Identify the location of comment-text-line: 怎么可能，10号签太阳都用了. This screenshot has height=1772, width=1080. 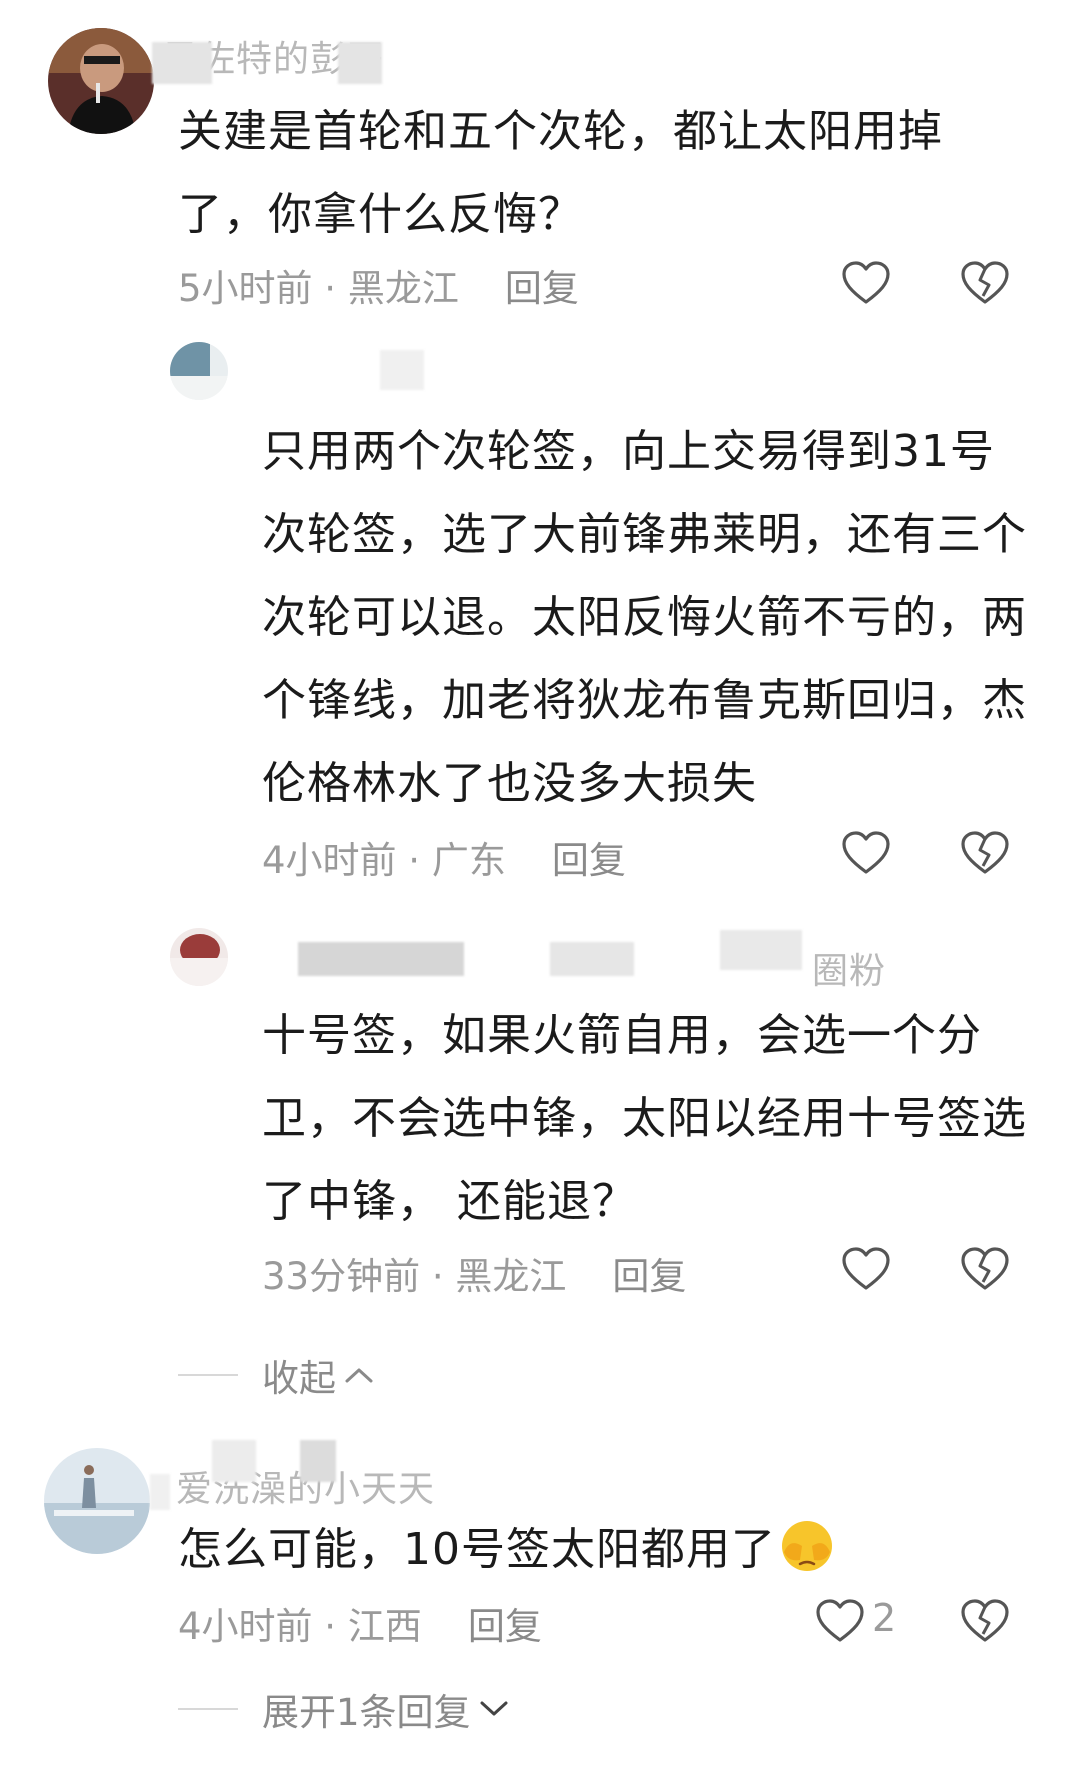
(477, 1549).